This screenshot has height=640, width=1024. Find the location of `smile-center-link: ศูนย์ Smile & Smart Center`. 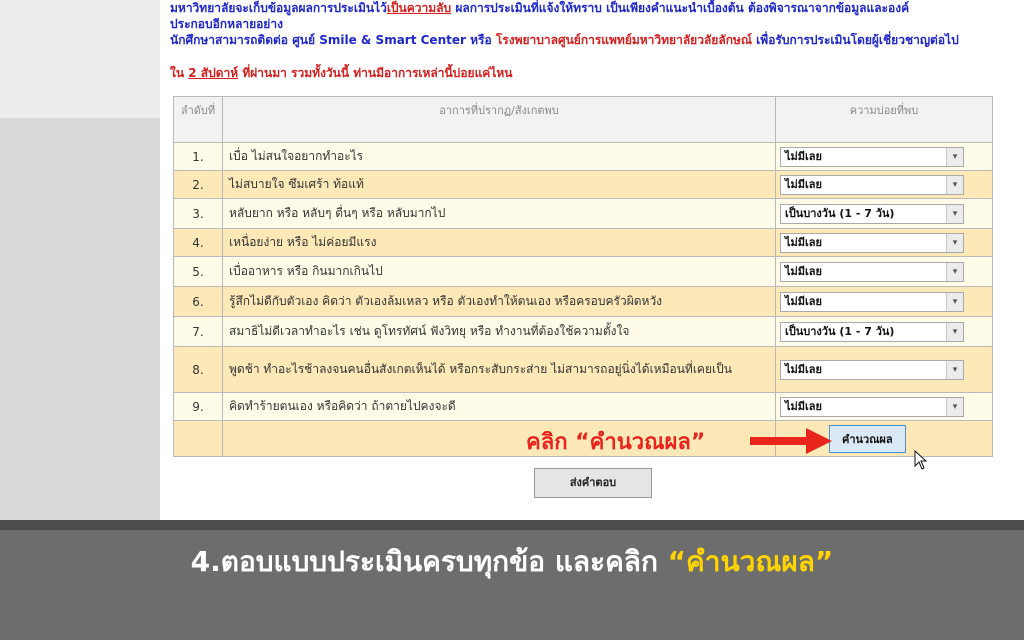

smile-center-link: ศูนย์ Smile & Smart Center is located at coordinates (379, 40).